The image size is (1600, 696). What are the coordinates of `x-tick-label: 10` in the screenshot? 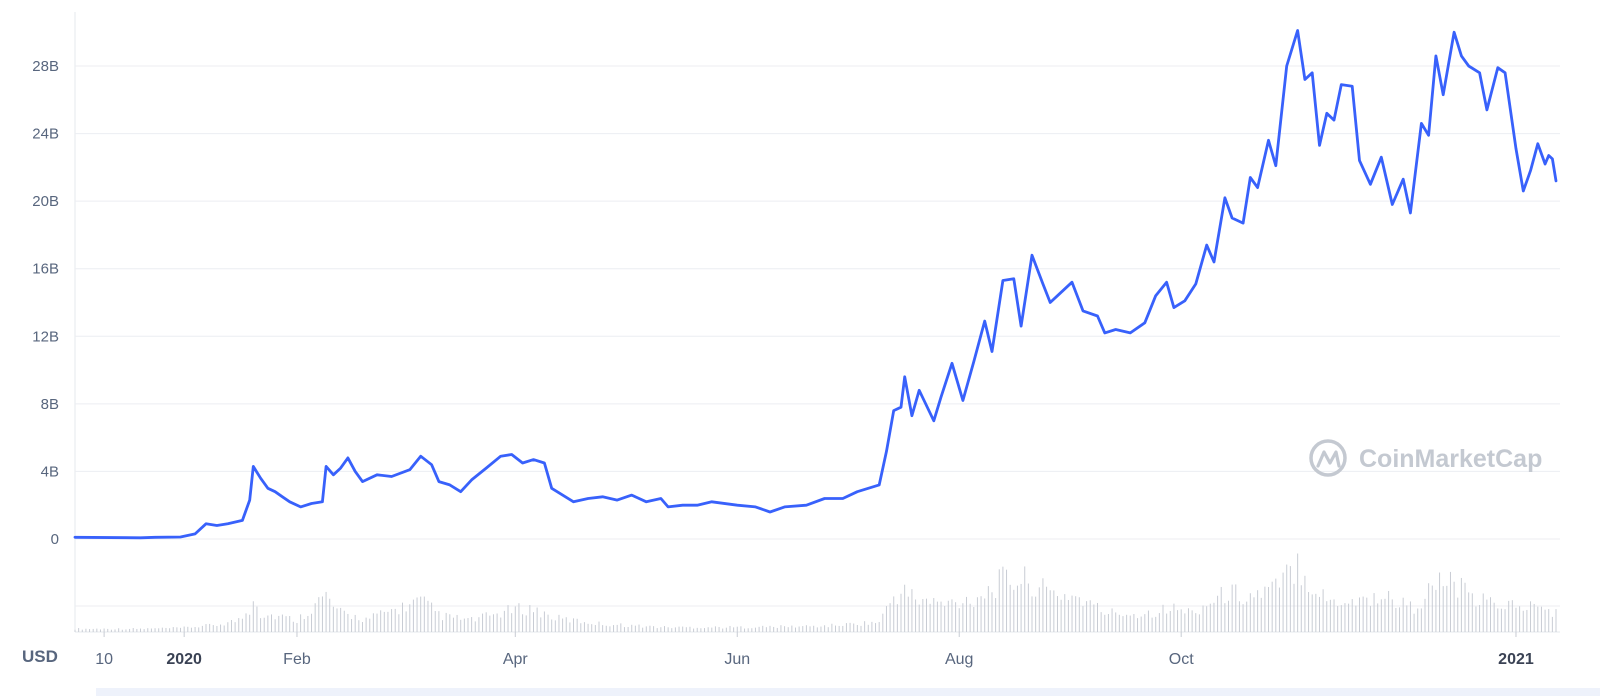 It's located at (104, 659).